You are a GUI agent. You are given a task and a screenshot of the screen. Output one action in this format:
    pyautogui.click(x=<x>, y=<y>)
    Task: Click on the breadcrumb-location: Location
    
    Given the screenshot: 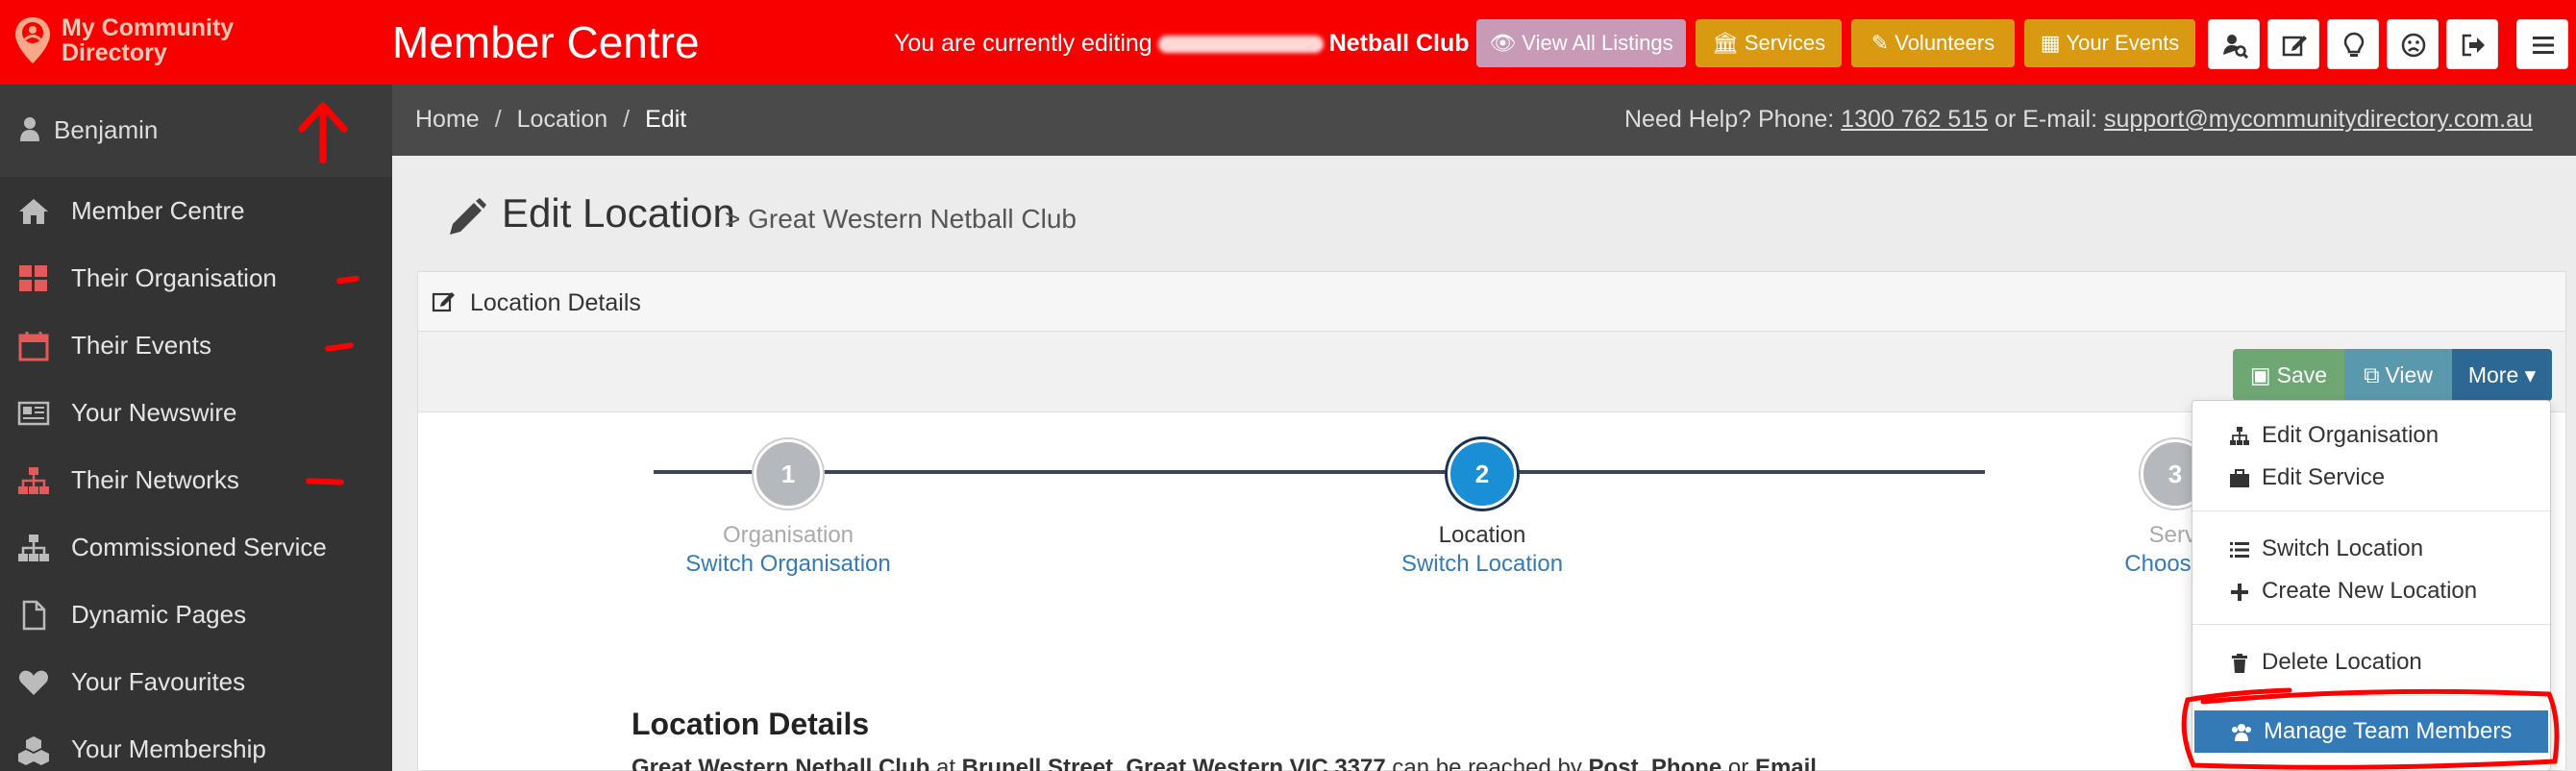 What is the action you would take?
    pyautogui.click(x=563, y=119)
    